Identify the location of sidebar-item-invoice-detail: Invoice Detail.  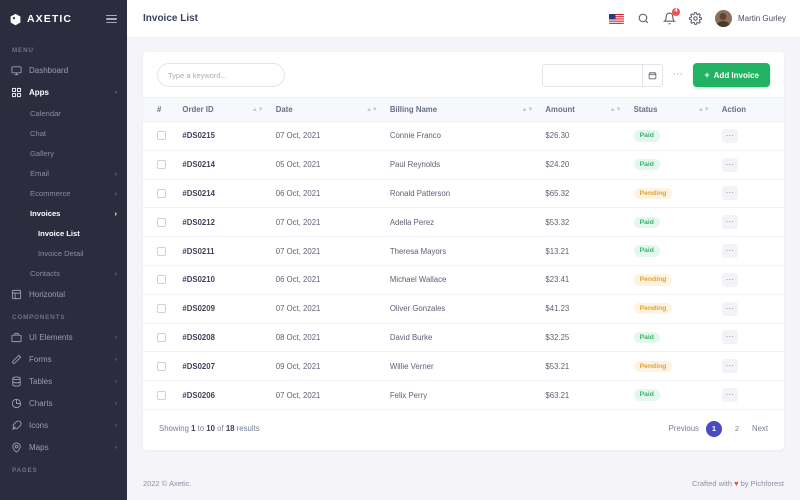
(63, 253).